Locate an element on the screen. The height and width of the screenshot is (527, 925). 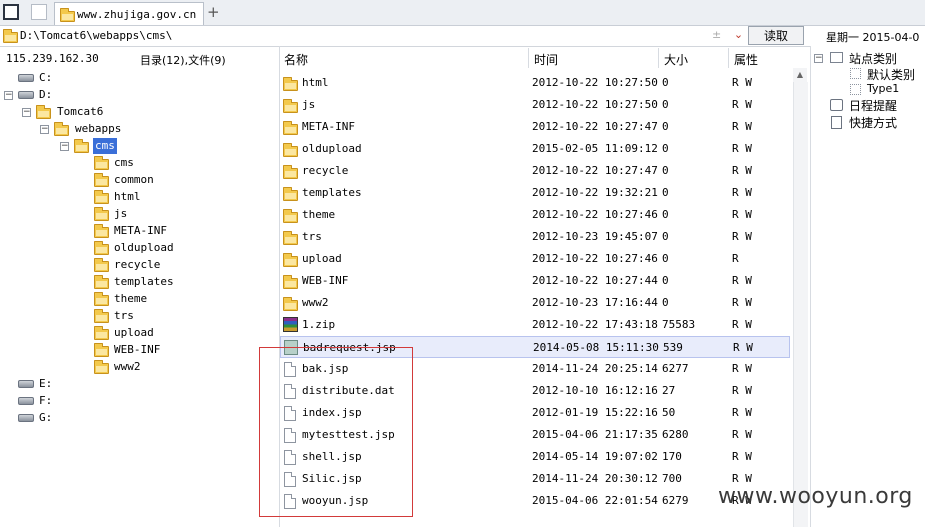
table-row: upload 2012-10-22 10:27:46 0 R is located at coordinates (535, 259).